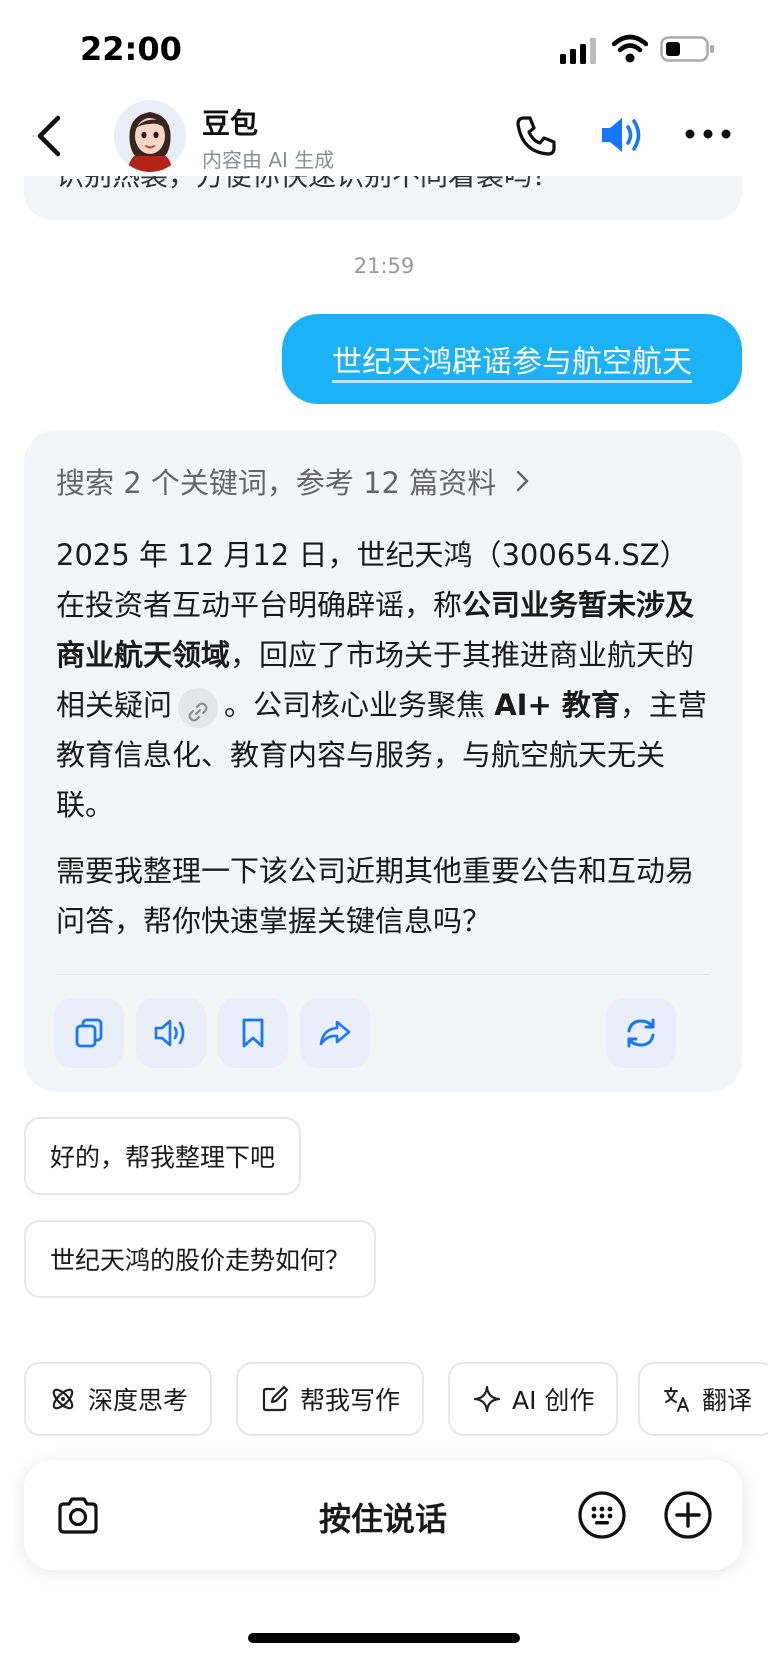 This screenshot has height=1663, width=768. What do you see at coordinates (384, 48) in the screenshot?
I see `status-bar: 22:00` at bounding box center [384, 48].